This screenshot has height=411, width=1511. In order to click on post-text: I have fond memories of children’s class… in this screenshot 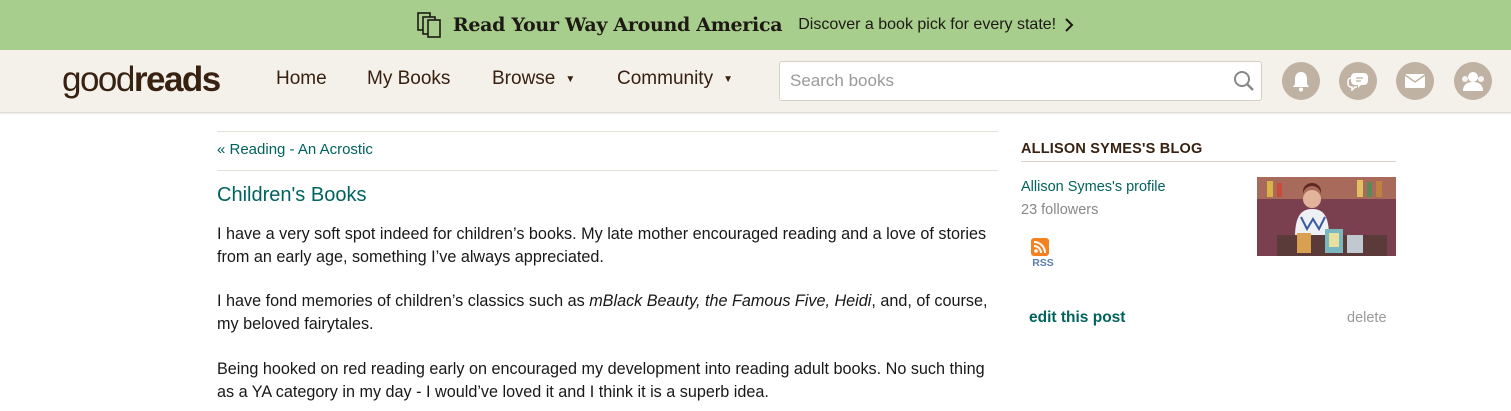, I will do `click(403, 301)`.